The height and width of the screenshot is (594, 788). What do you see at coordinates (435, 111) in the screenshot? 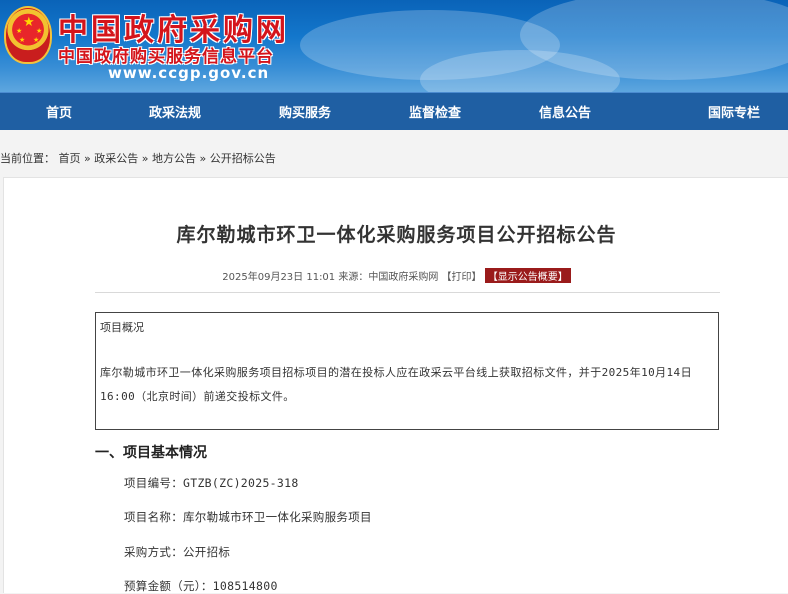
I see `nav-item-supervision: 监督检查` at bounding box center [435, 111].